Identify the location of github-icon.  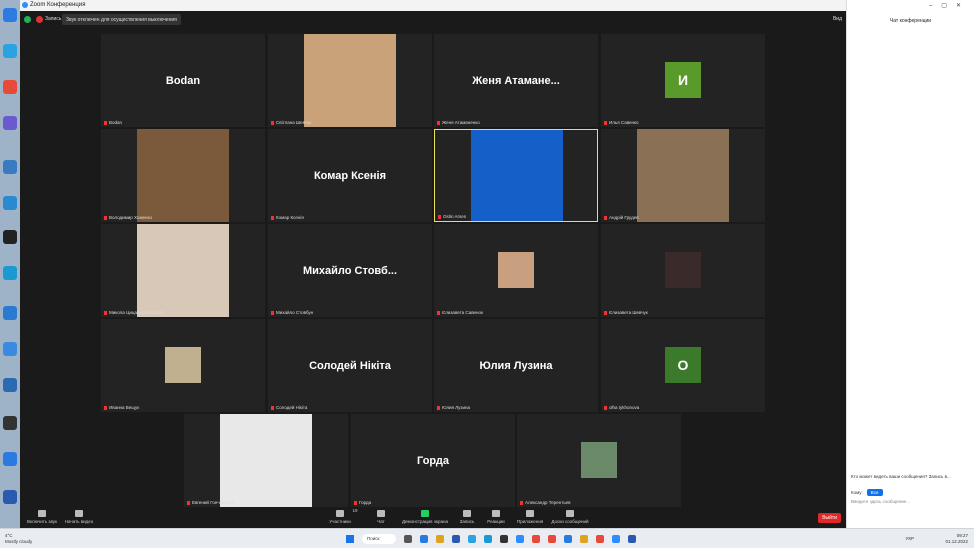
(10, 237).